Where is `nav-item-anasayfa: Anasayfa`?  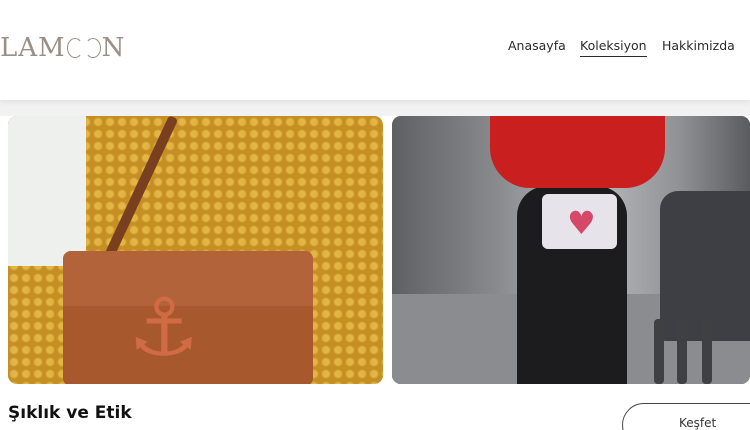 nav-item-anasayfa: Anasayfa is located at coordinates (537, 45).